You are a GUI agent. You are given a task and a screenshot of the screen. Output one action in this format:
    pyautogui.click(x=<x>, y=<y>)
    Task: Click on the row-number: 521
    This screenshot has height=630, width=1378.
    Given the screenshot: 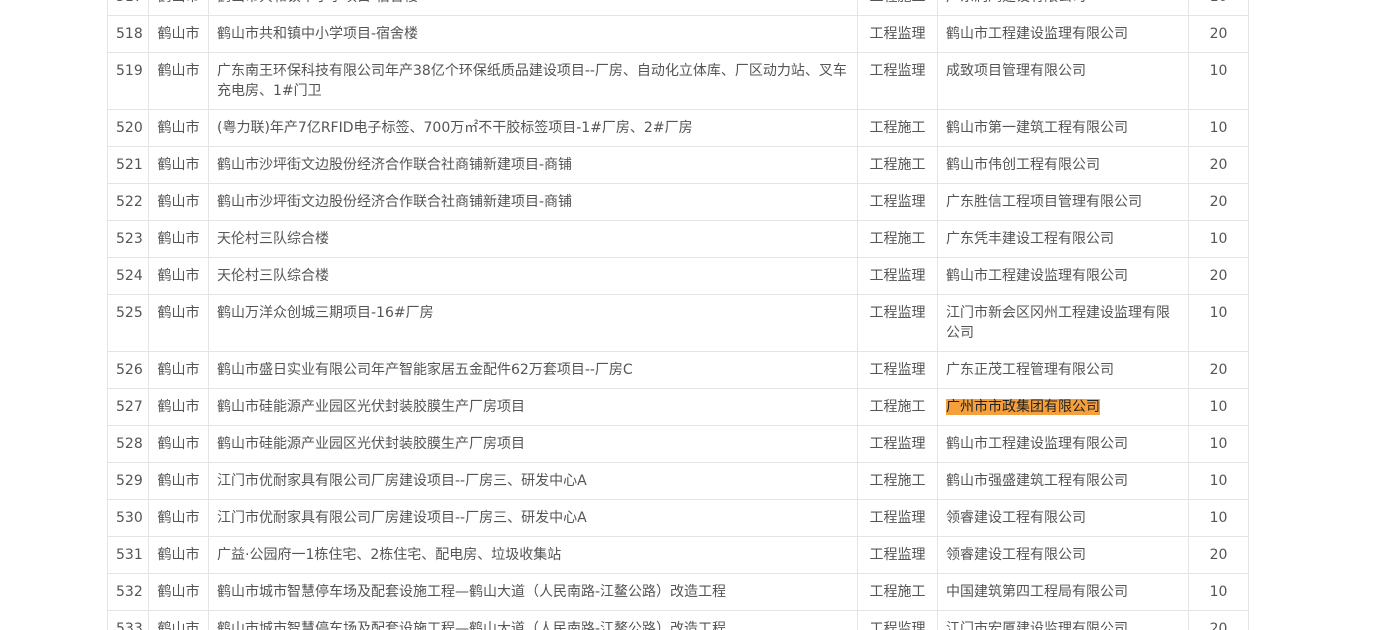 What is the action you would take?
    pyautogui.click(x=128, y=165)
    